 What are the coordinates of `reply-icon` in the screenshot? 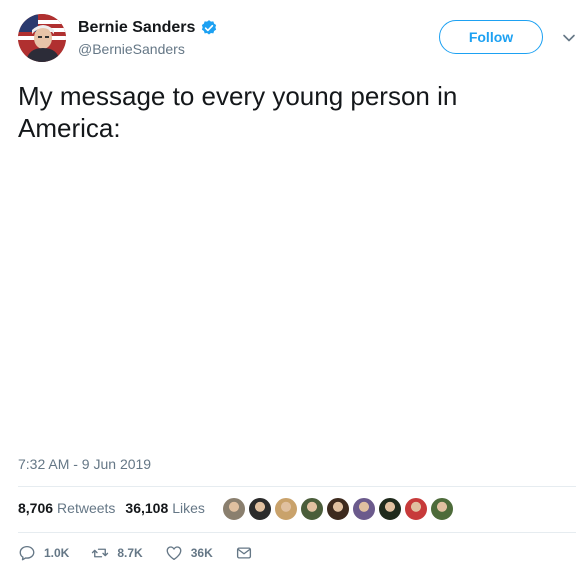 It's located at (27, 553).